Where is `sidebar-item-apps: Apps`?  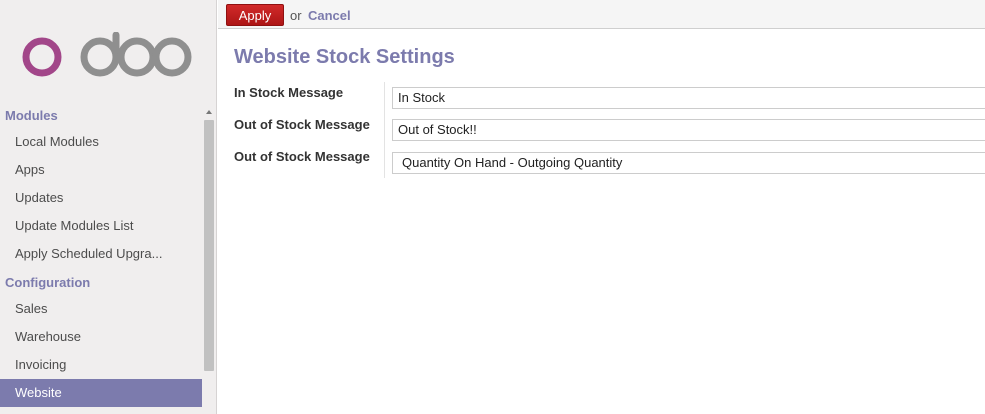
sidebar-item-apps: Apps is located at coordinates (101, 170).